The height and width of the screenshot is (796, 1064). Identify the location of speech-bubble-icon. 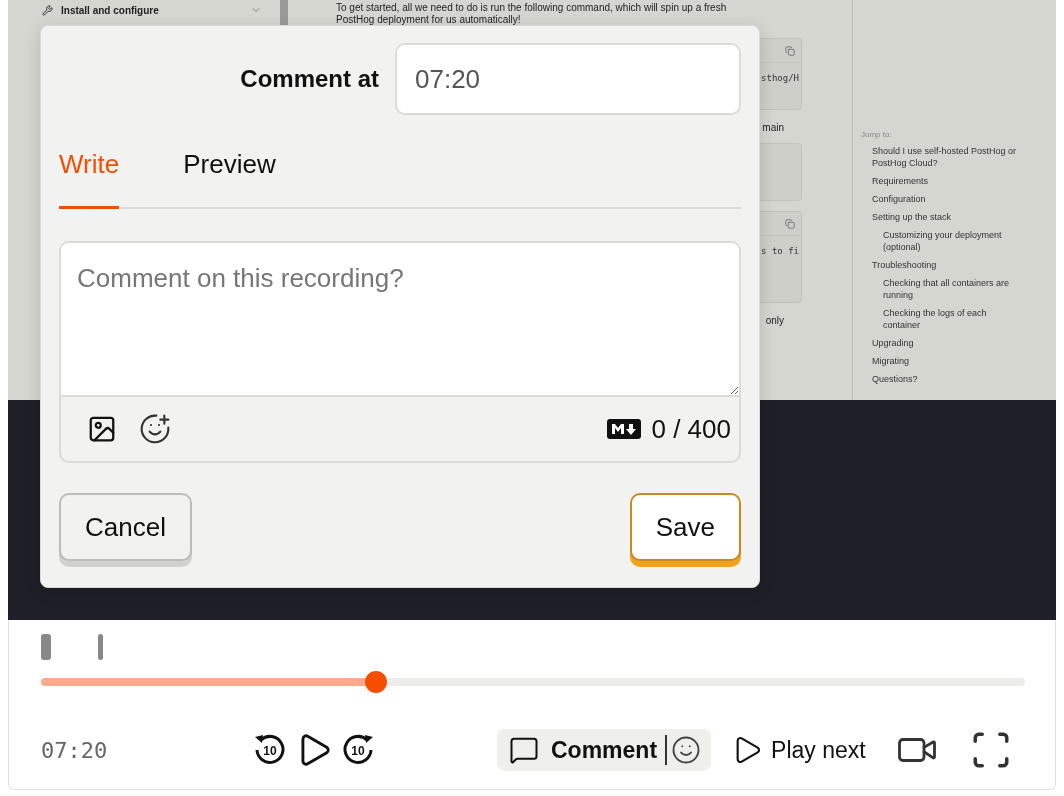
(524, 750).